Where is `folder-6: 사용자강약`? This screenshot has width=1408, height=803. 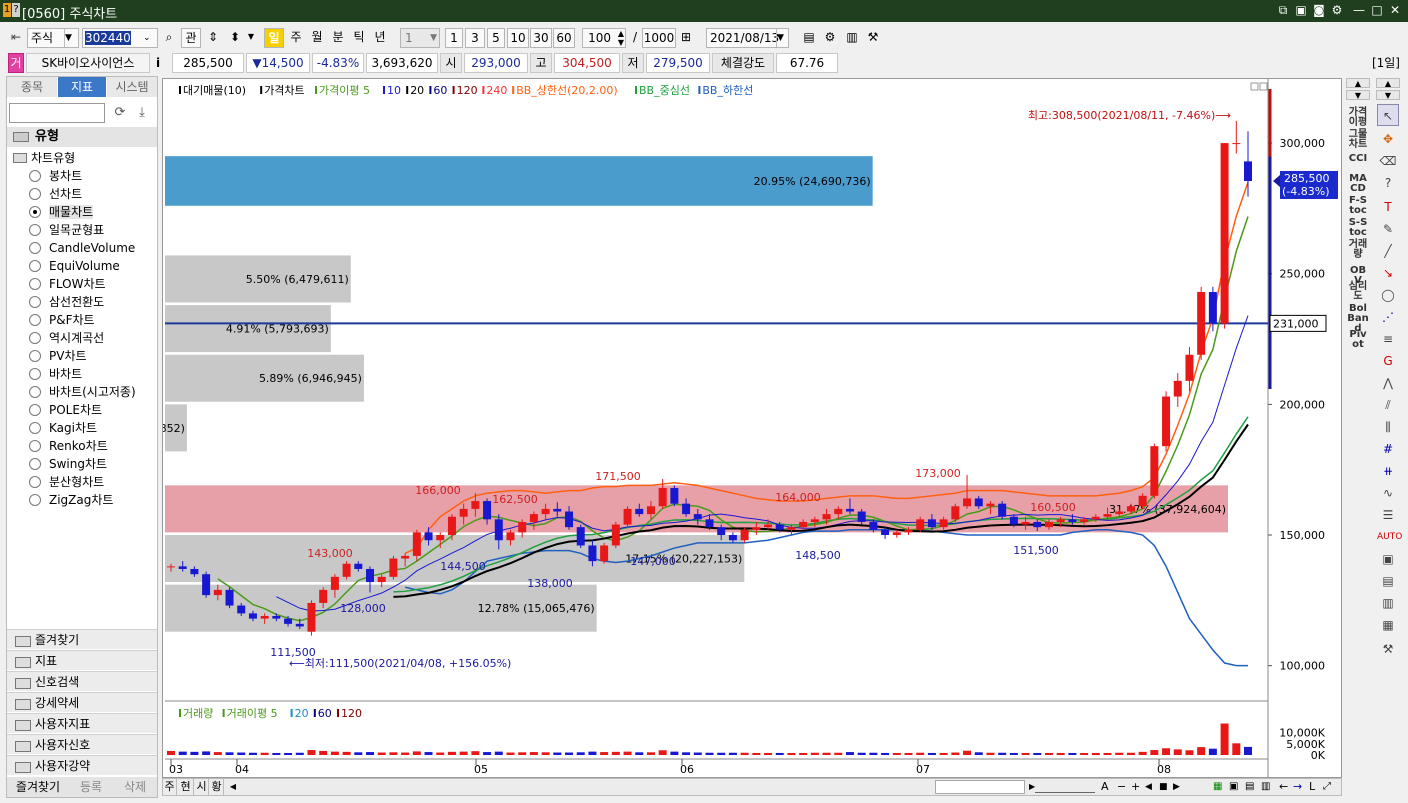
folder-6: 사용자강약 is located at coordinates (82, 765).